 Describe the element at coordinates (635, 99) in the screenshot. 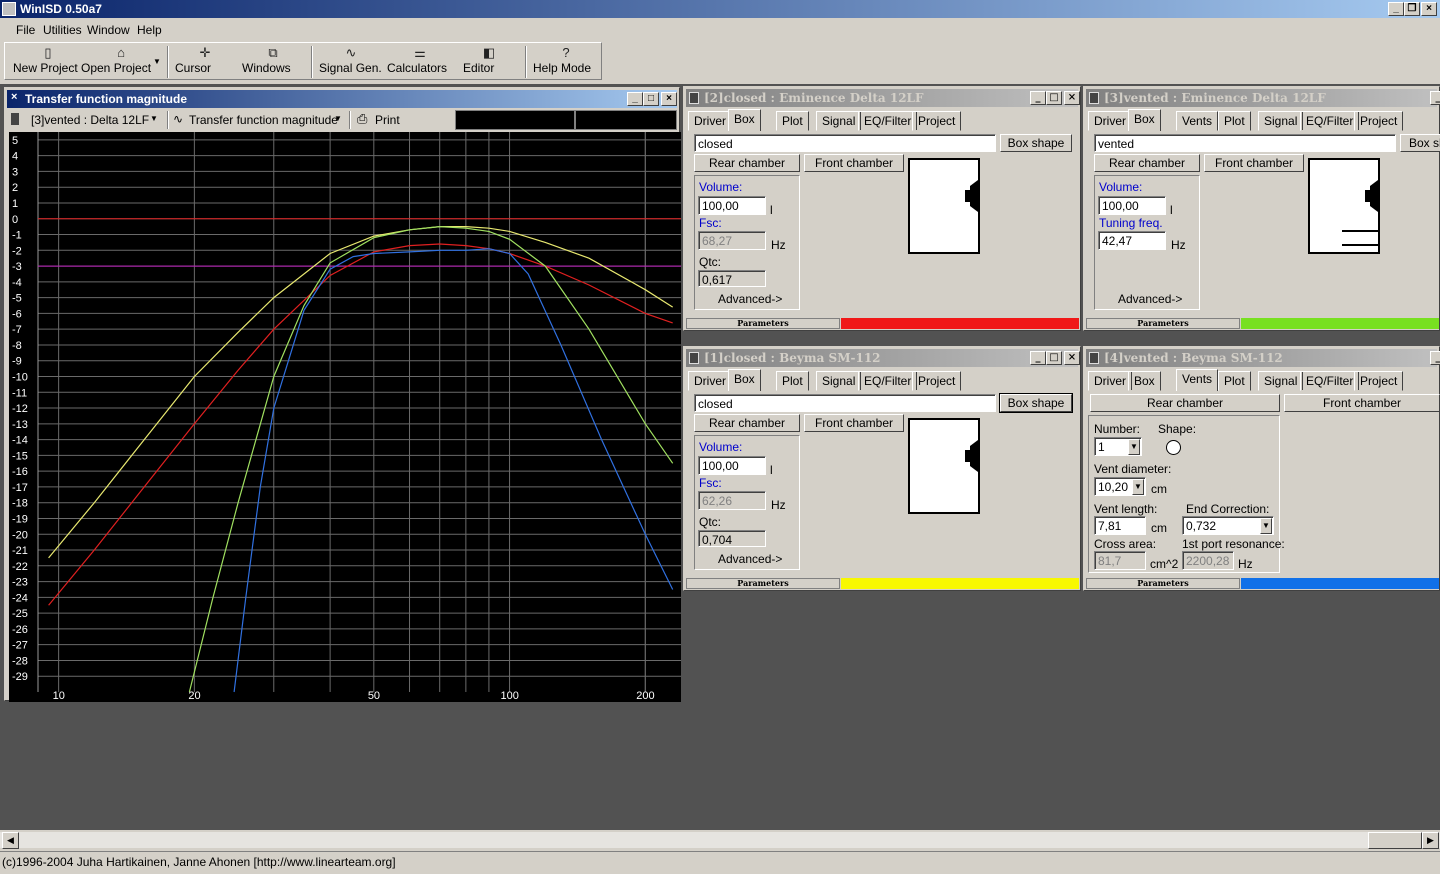

I see `graph-minimize-button: _` at that location.